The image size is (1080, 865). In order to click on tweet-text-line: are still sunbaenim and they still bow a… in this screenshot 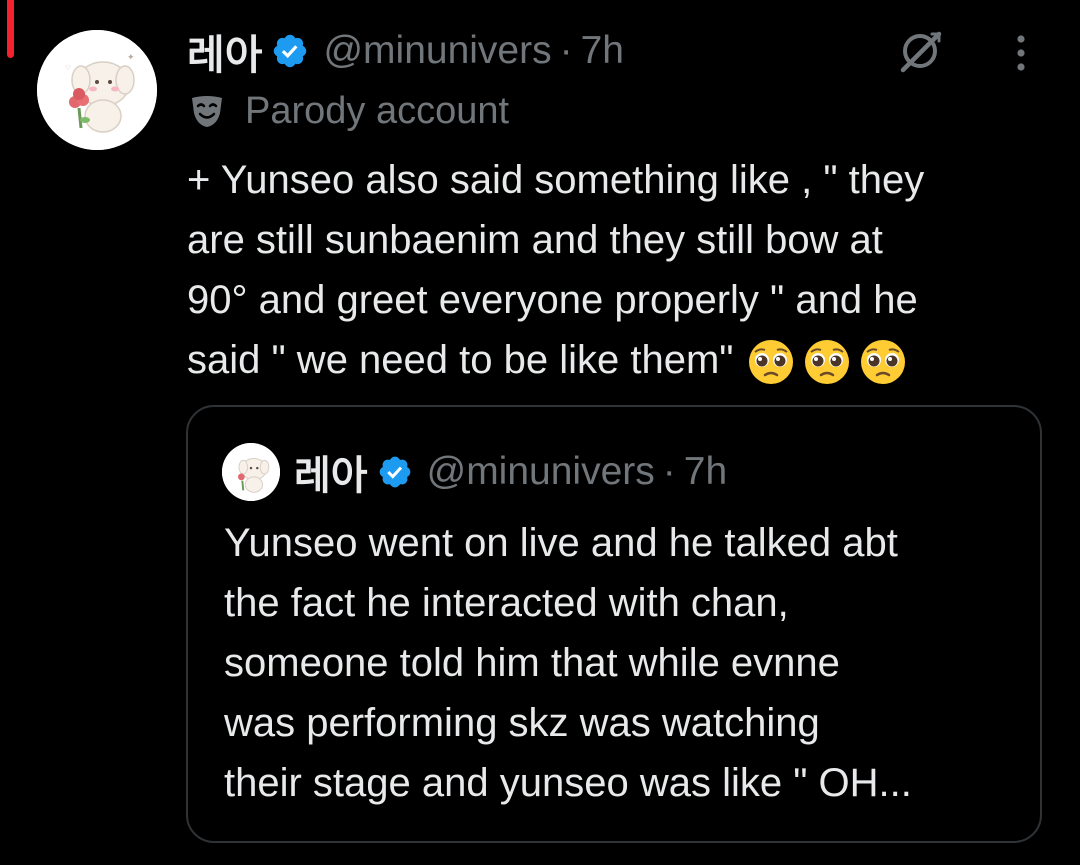, I will do `click(535, 240)`.